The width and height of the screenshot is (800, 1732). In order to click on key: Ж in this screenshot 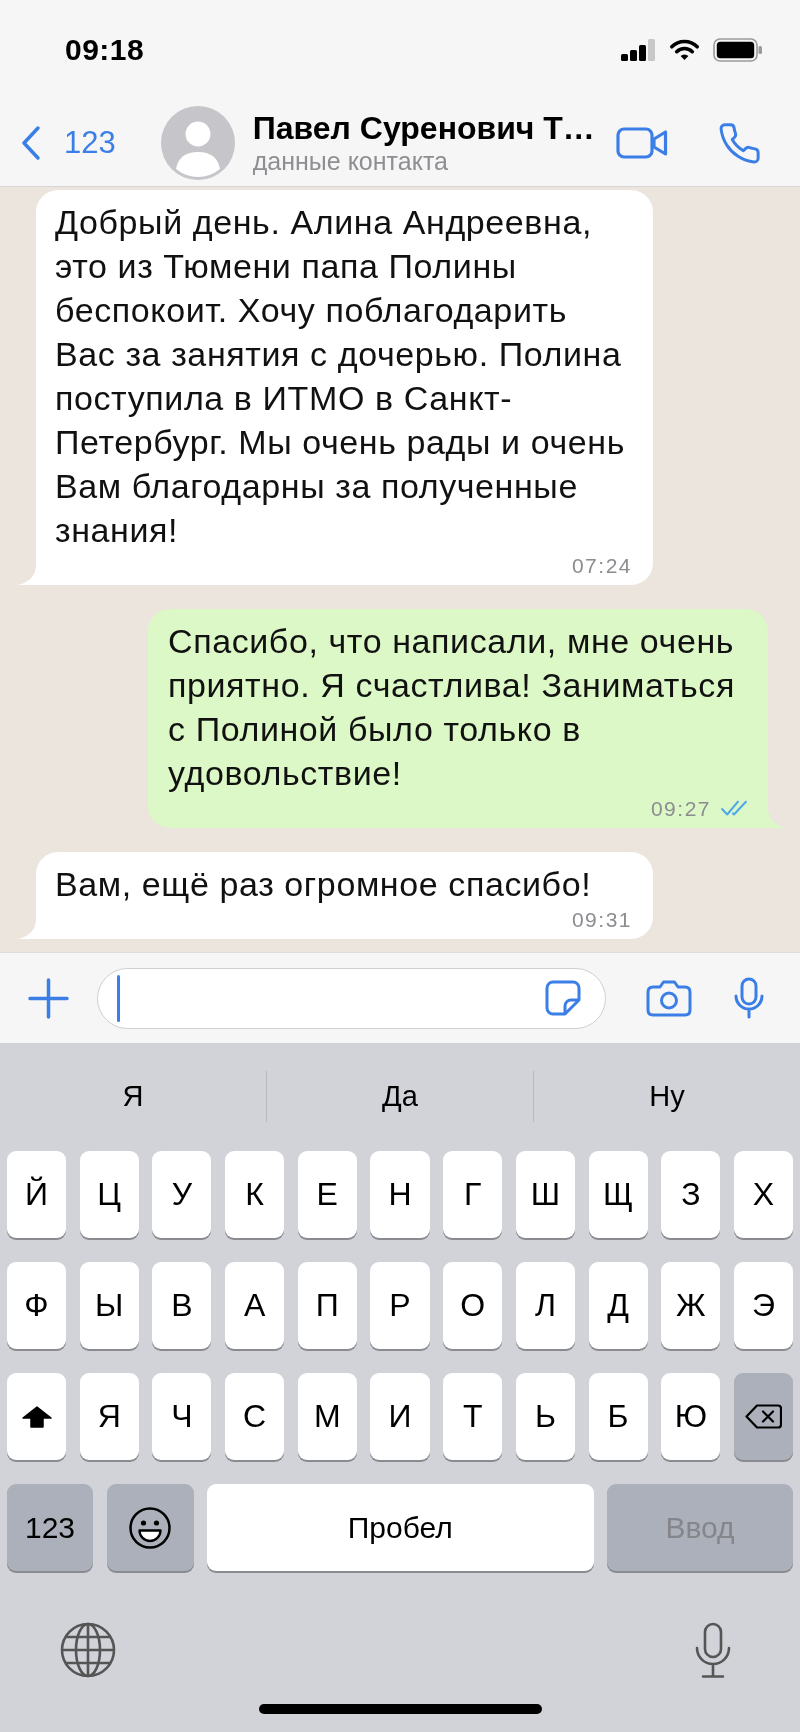, I will do `click(691, 1305)`.